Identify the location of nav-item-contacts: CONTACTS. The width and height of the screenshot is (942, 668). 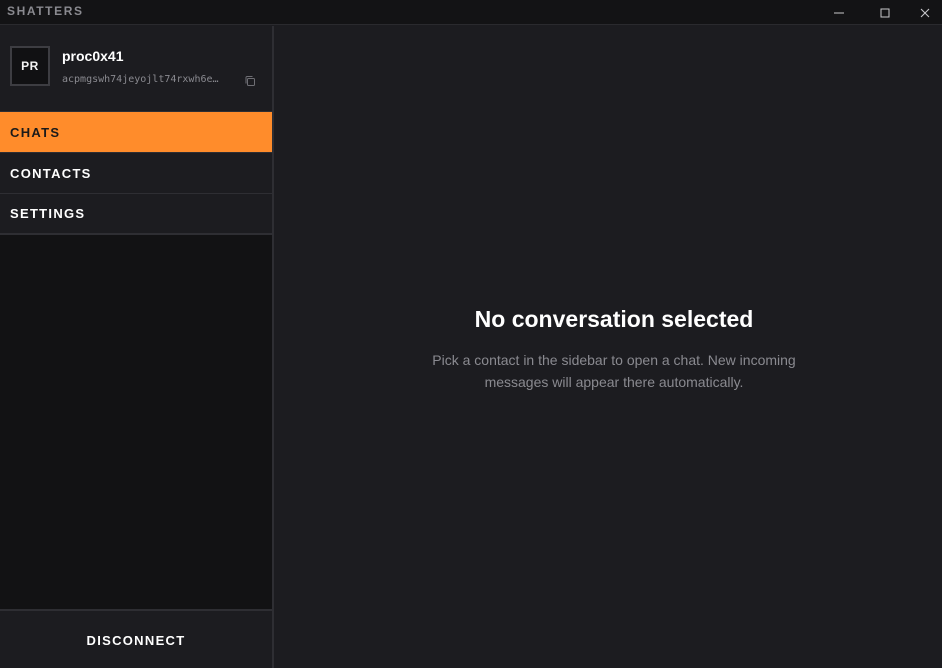
(136, 173).